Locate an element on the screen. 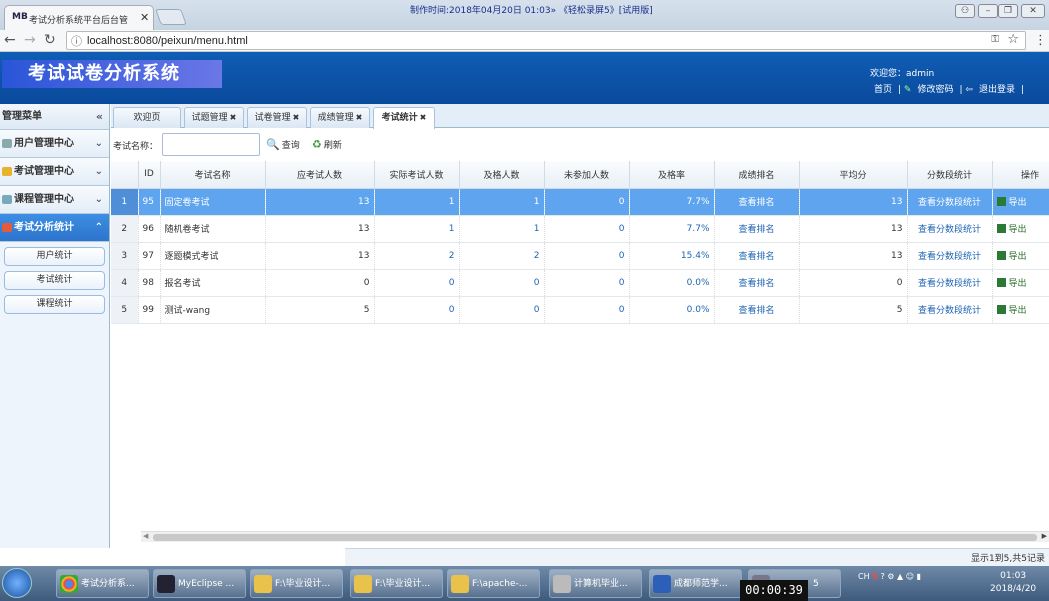 The width and height of the screenshot is (1049, 601). browser-tab: MB 考试分析系统平台后台管 ✕ is located at coordinates (79, 17).